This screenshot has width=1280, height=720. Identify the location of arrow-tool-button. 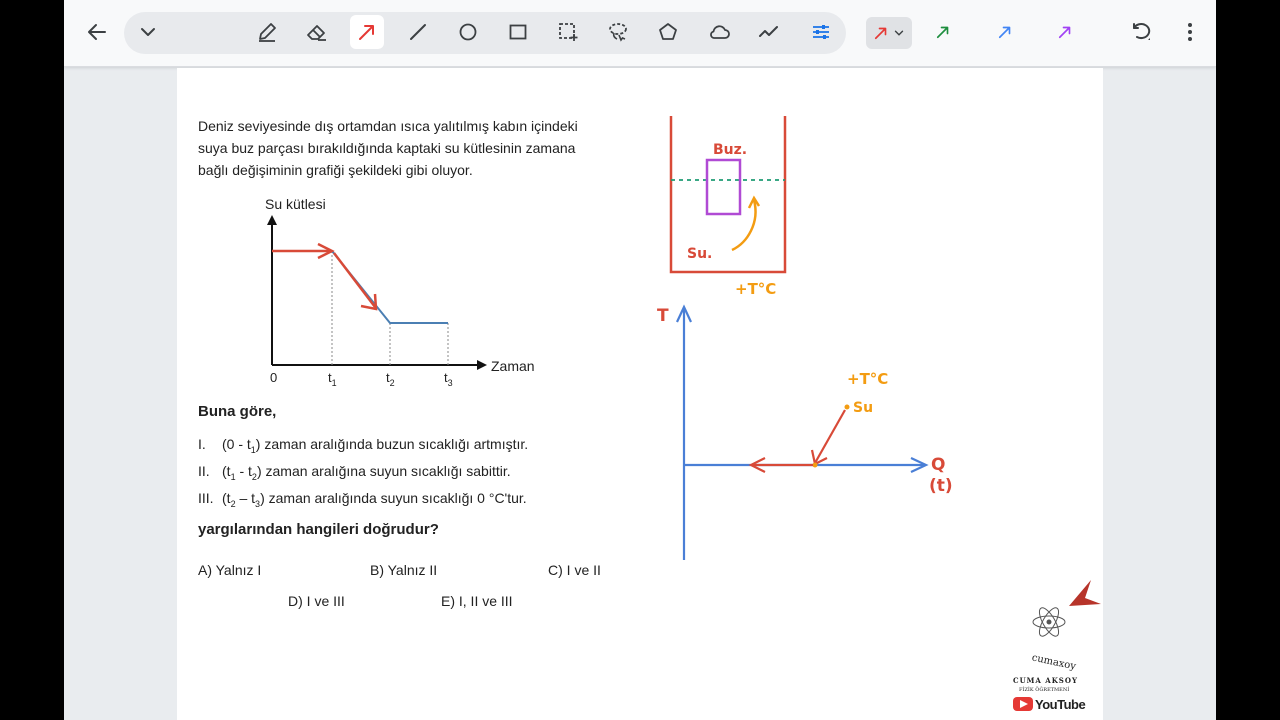
(367, 32).